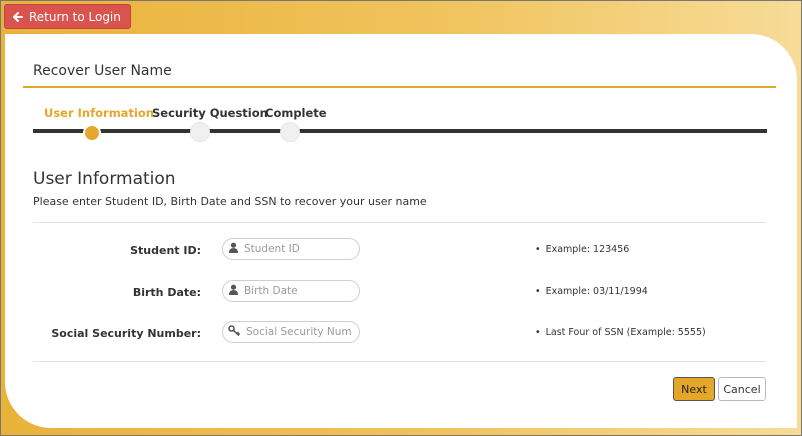  What do you see at coordinates (399, 361) in the screenshot?
I see `divider-bottom` at bounding box center [399, 361].